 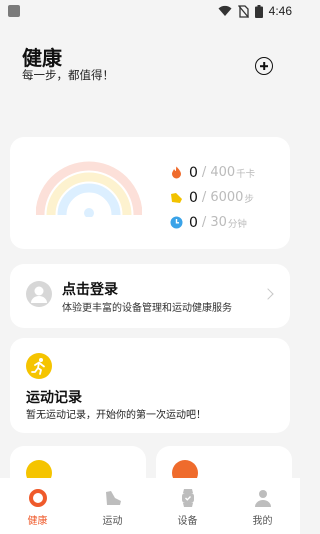 What do you see at coordinates (39, 294) in the screenshot?
I see `avatar-icon` at bounding box center [39, 294].